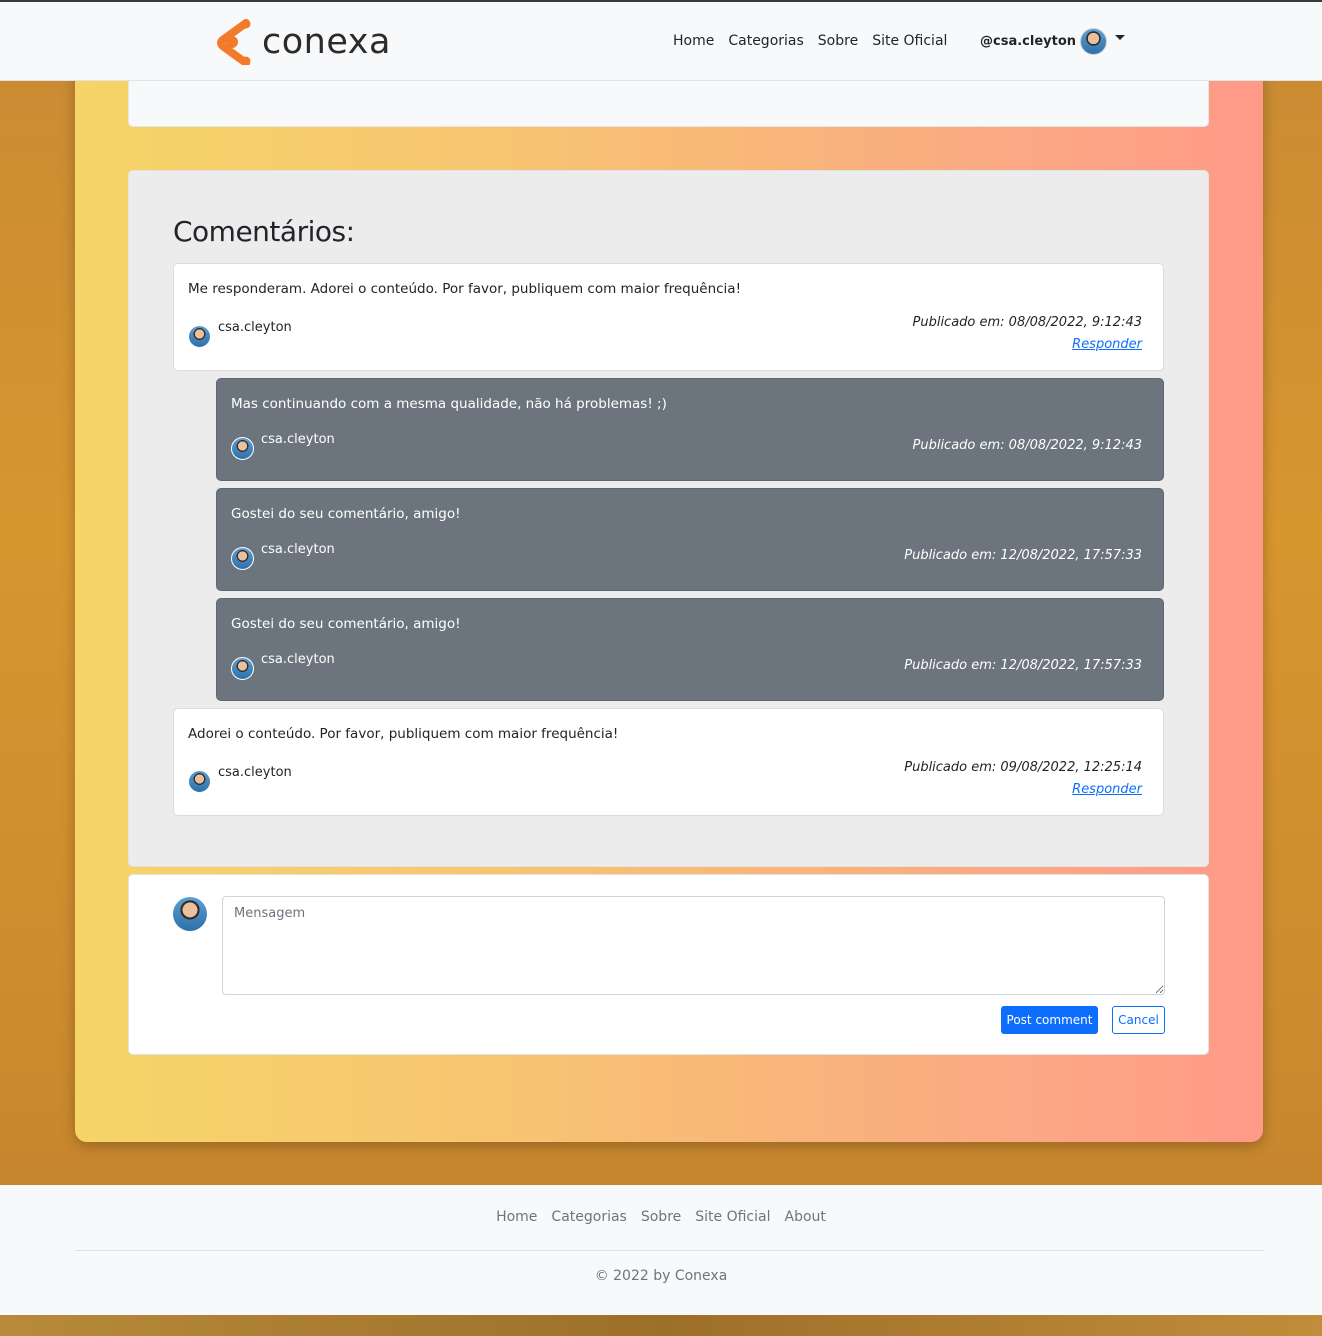  What do you see at coordinates (234, 42) in the screenshot?
I see `conexa-logo-icon` at bounding box center [234, 42].